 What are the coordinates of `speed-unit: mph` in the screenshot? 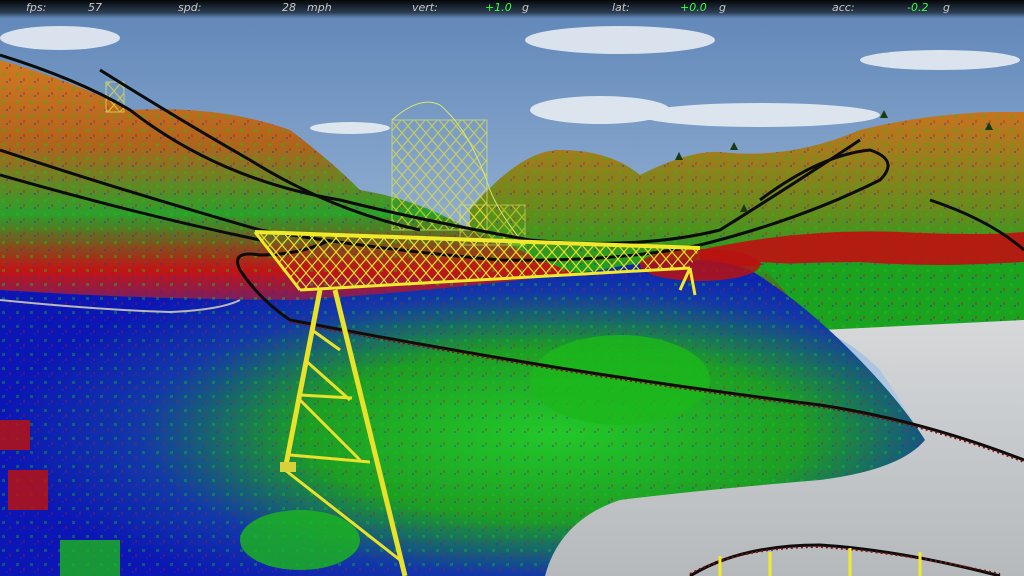 It's located at (319, 7).